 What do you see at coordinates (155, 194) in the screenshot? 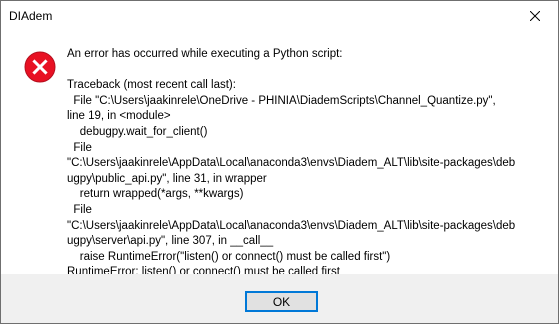
I see `traceback-line: return wrapped(*args, **kwargs)` at bounding box center [155, 194].